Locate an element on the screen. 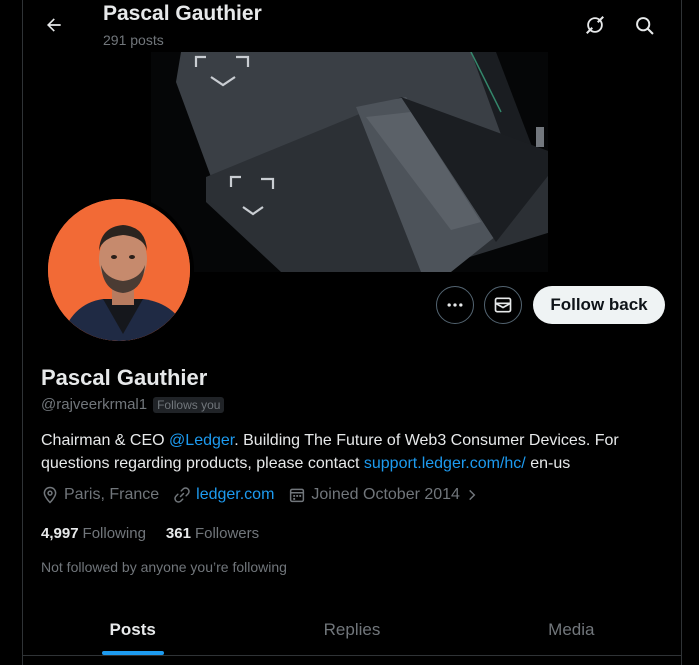 Image resolution: width=699 pixels, height=665 pixels. follows-you-badge: Follows you is located at coordinates (189, 404).